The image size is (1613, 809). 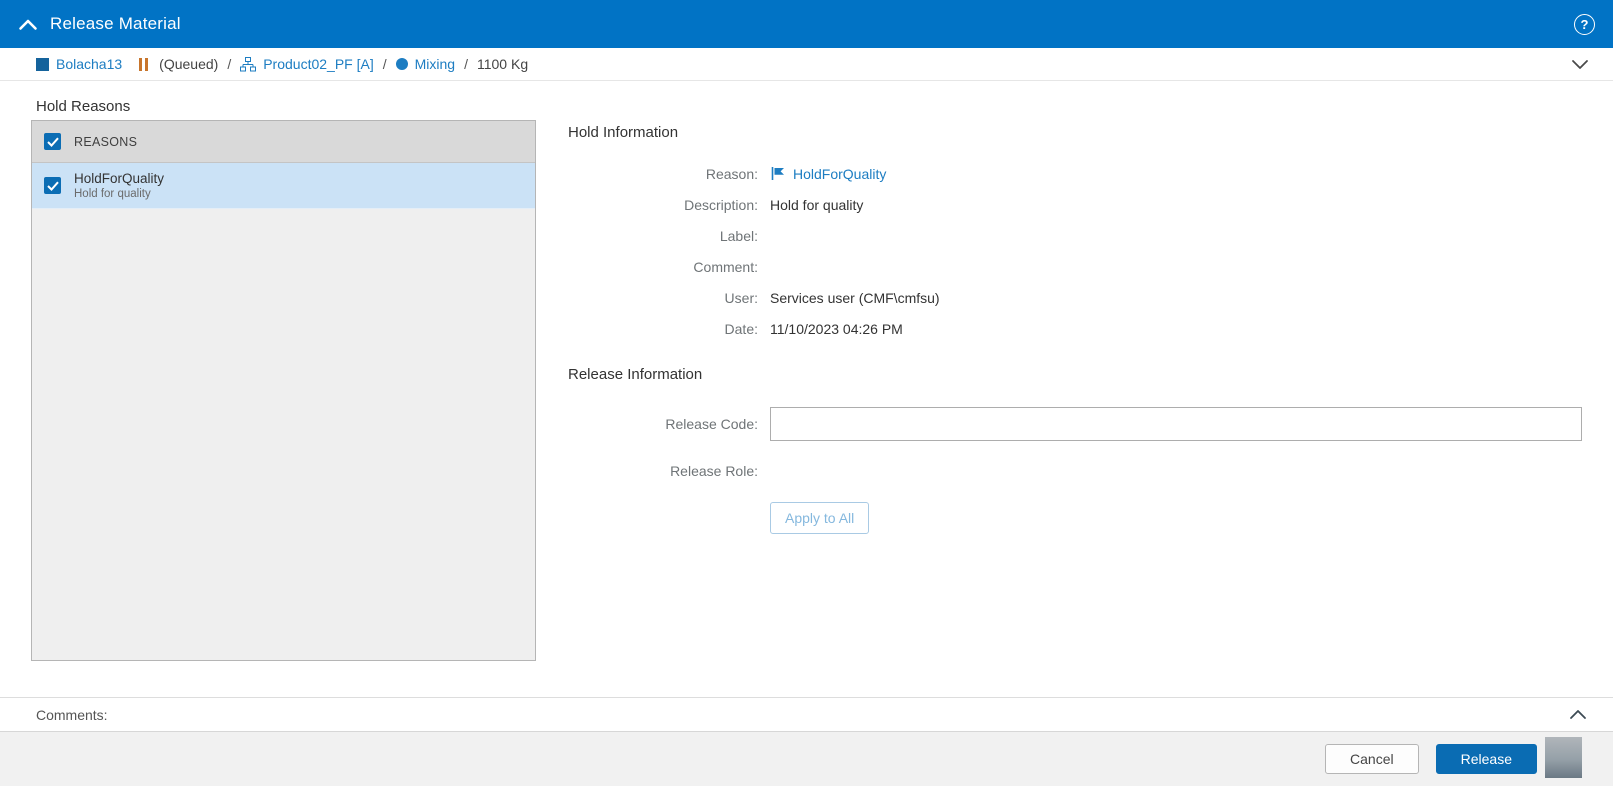 I want to click on column-header-reasons: REASONS, so click(x=106, y=141).